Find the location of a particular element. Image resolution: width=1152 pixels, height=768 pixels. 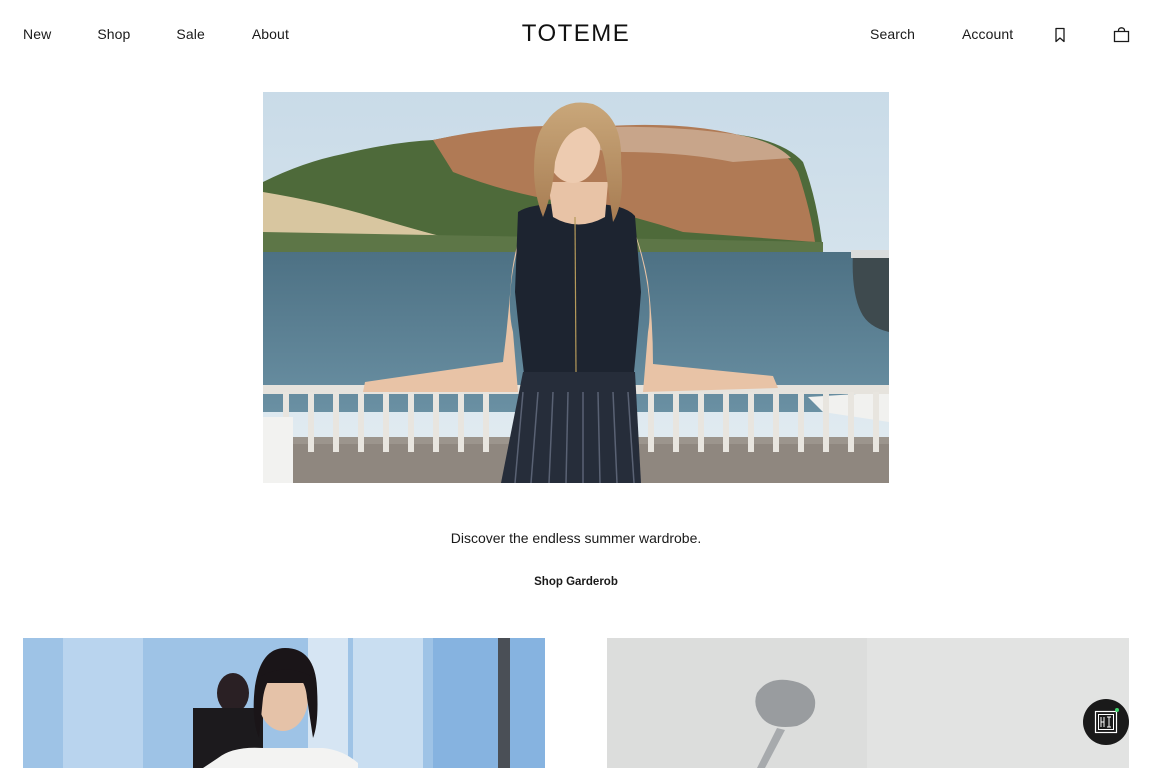

search-link: Search is located at coordinates (892, 34).